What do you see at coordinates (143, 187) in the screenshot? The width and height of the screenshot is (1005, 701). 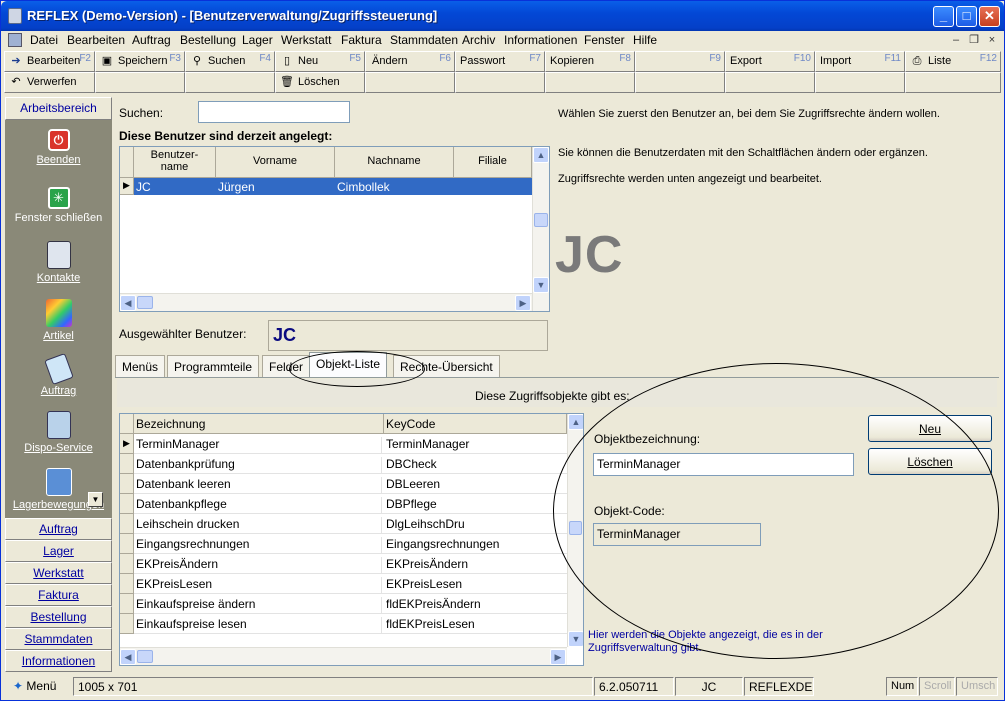 I see `user-cell-username: JC` at bounding box center [143, 187].